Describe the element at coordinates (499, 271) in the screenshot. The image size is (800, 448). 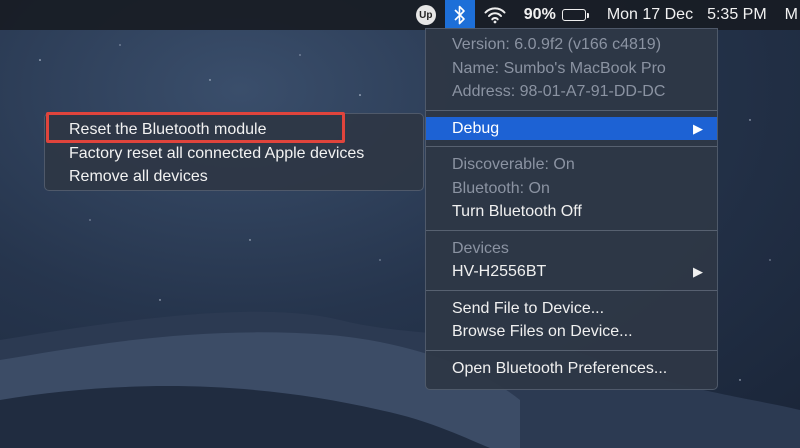
I see `device-name: HV-H2556BT` at that location.